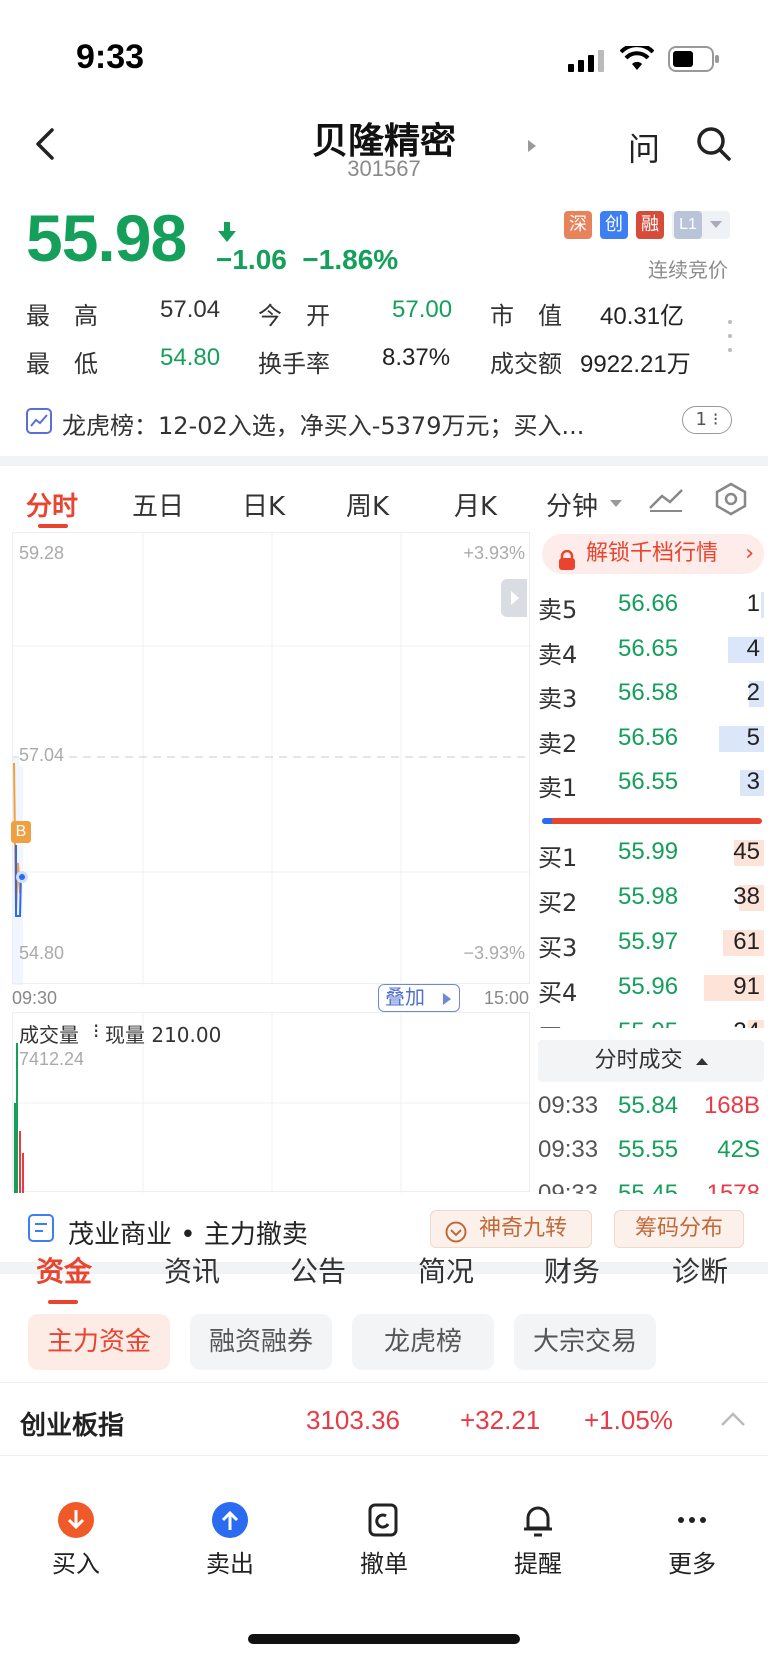  Describe the element at coordinates (746, 1023) in the screenshot. I see `bid-volume: 24` at that location.